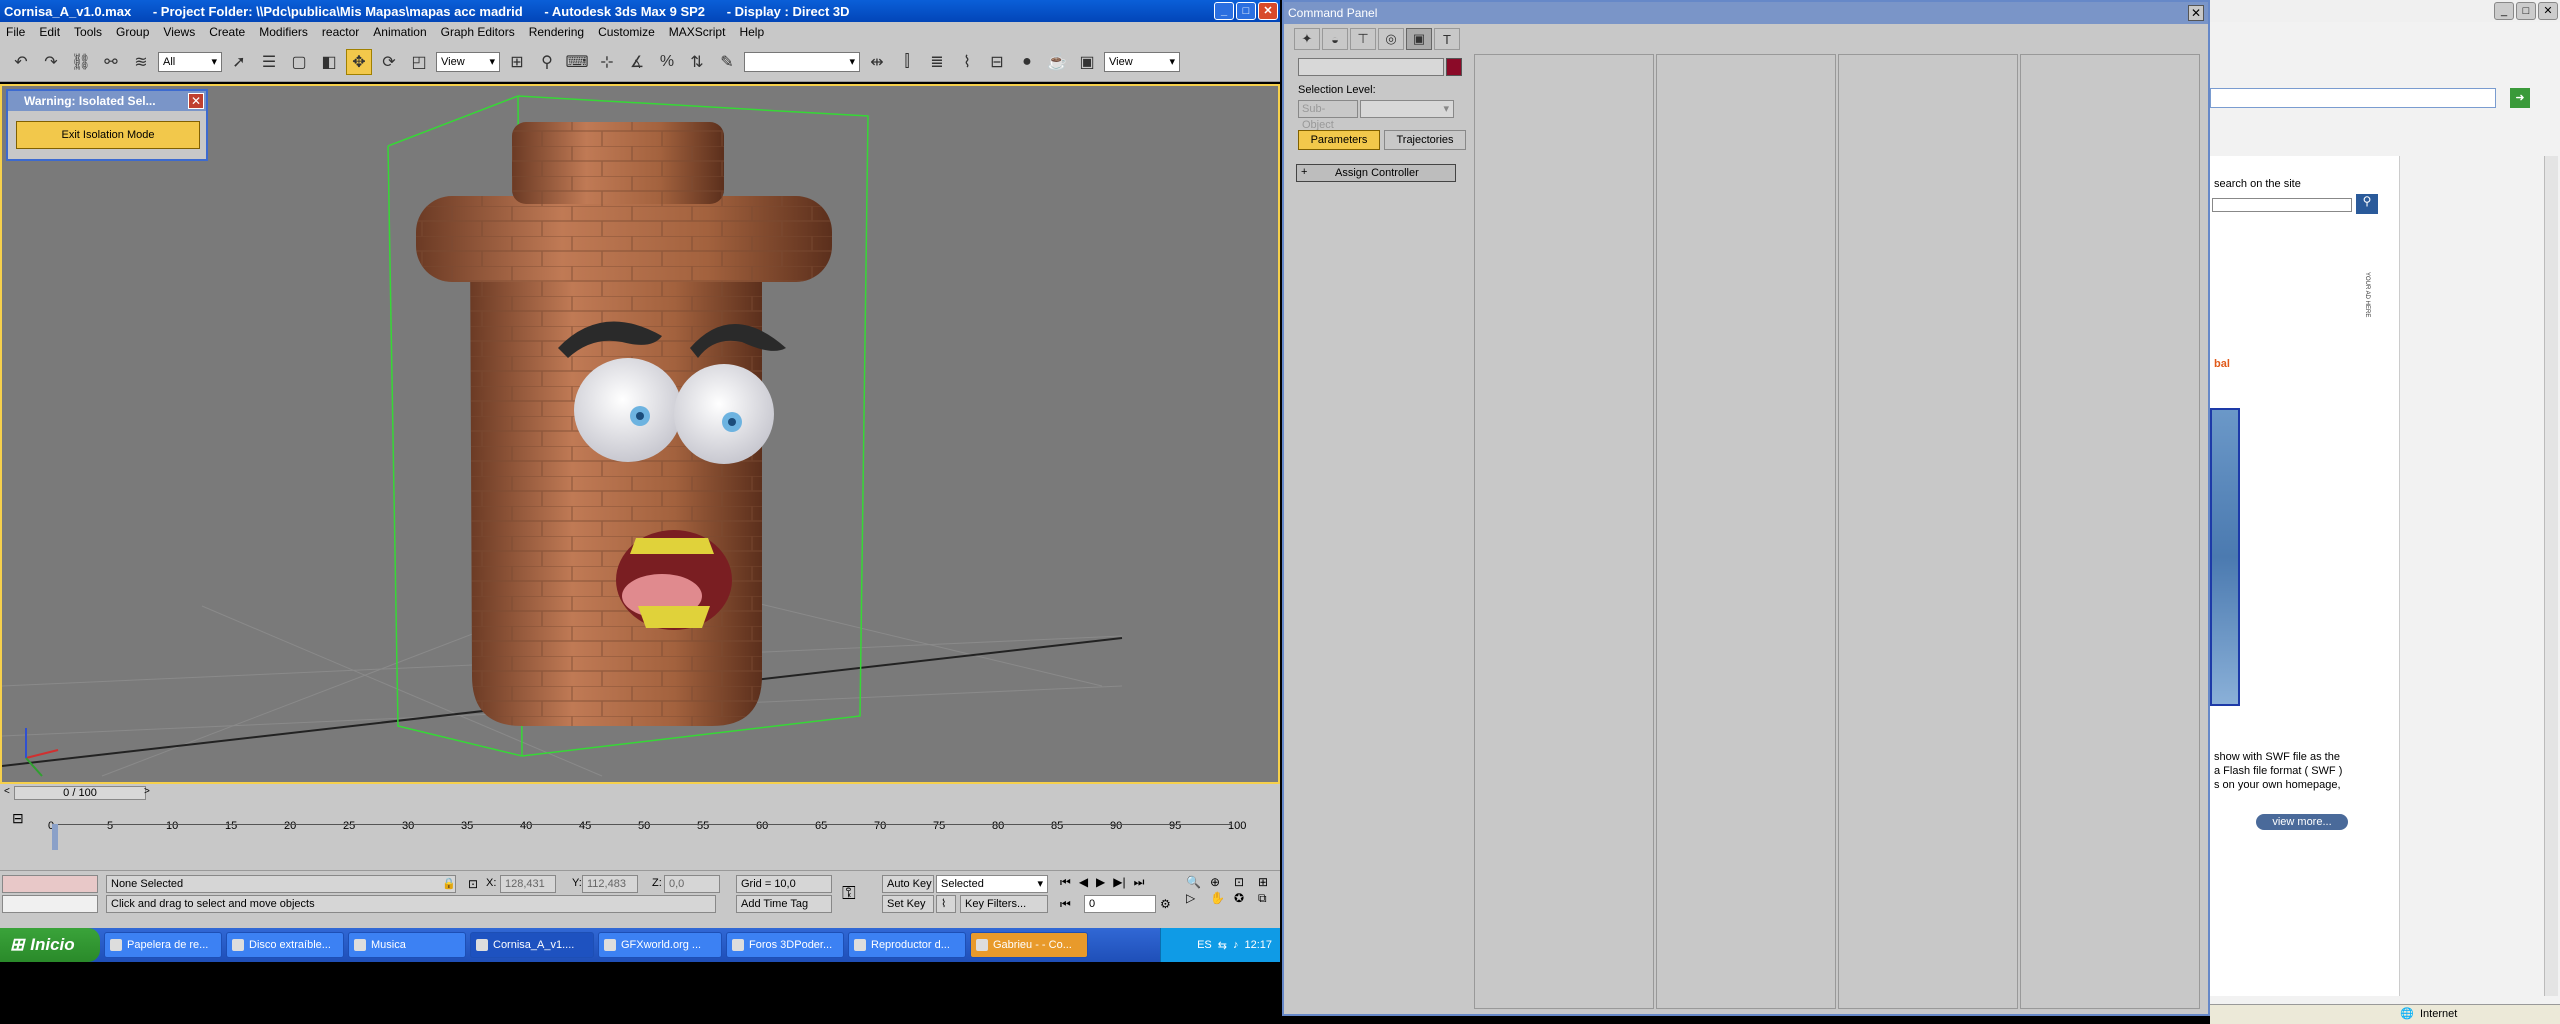 The height and width of the screenshot is (1024, 2560). I want to click on object-color-swatch, so click(1454, 67).